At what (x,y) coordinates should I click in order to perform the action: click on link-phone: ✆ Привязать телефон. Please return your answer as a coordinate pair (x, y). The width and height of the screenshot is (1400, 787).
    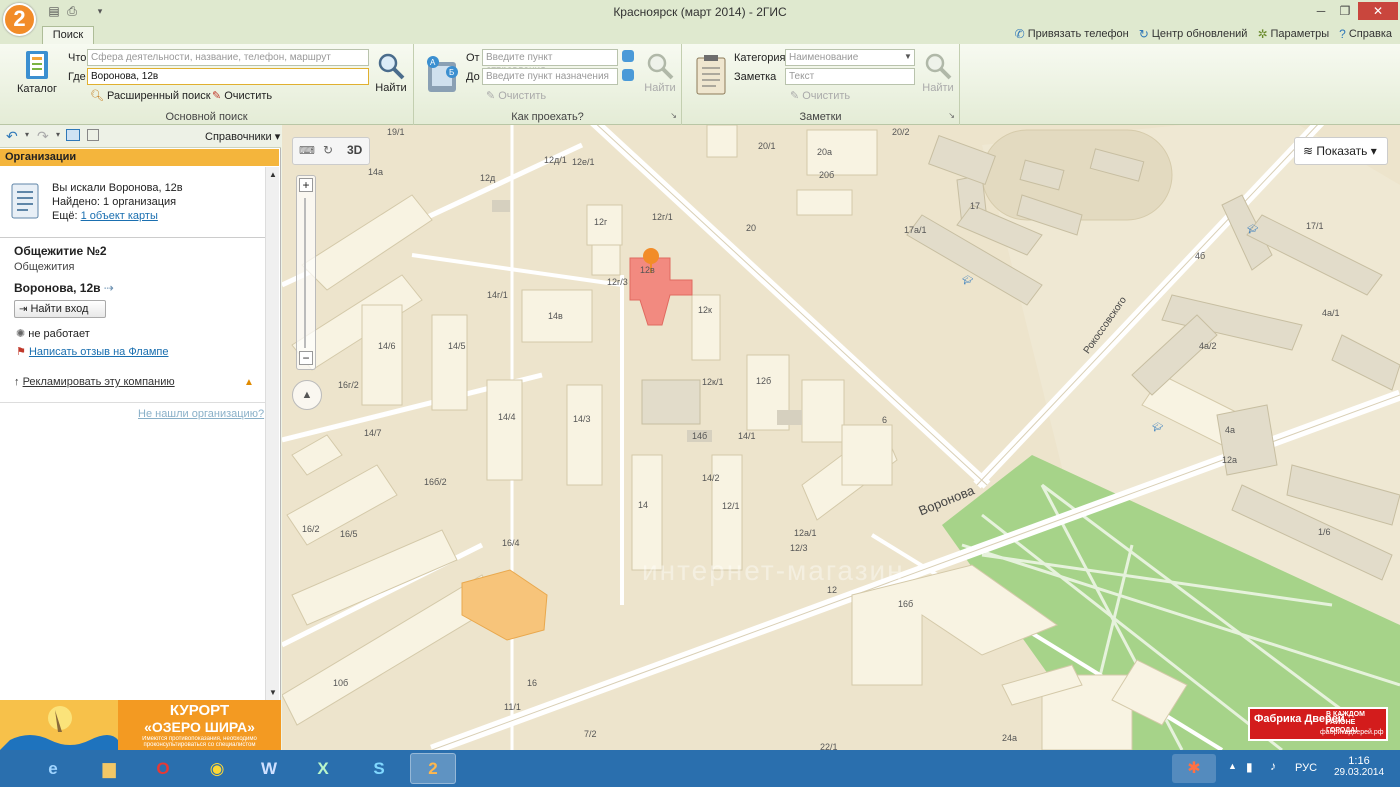
    Looking at the image, I should click on (1072, 34).